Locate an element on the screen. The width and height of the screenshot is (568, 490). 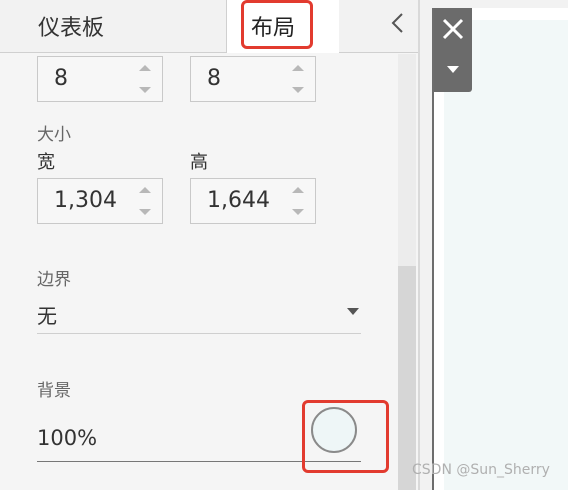
width-stepper: 1,304 is located at coordinates (100, 201).